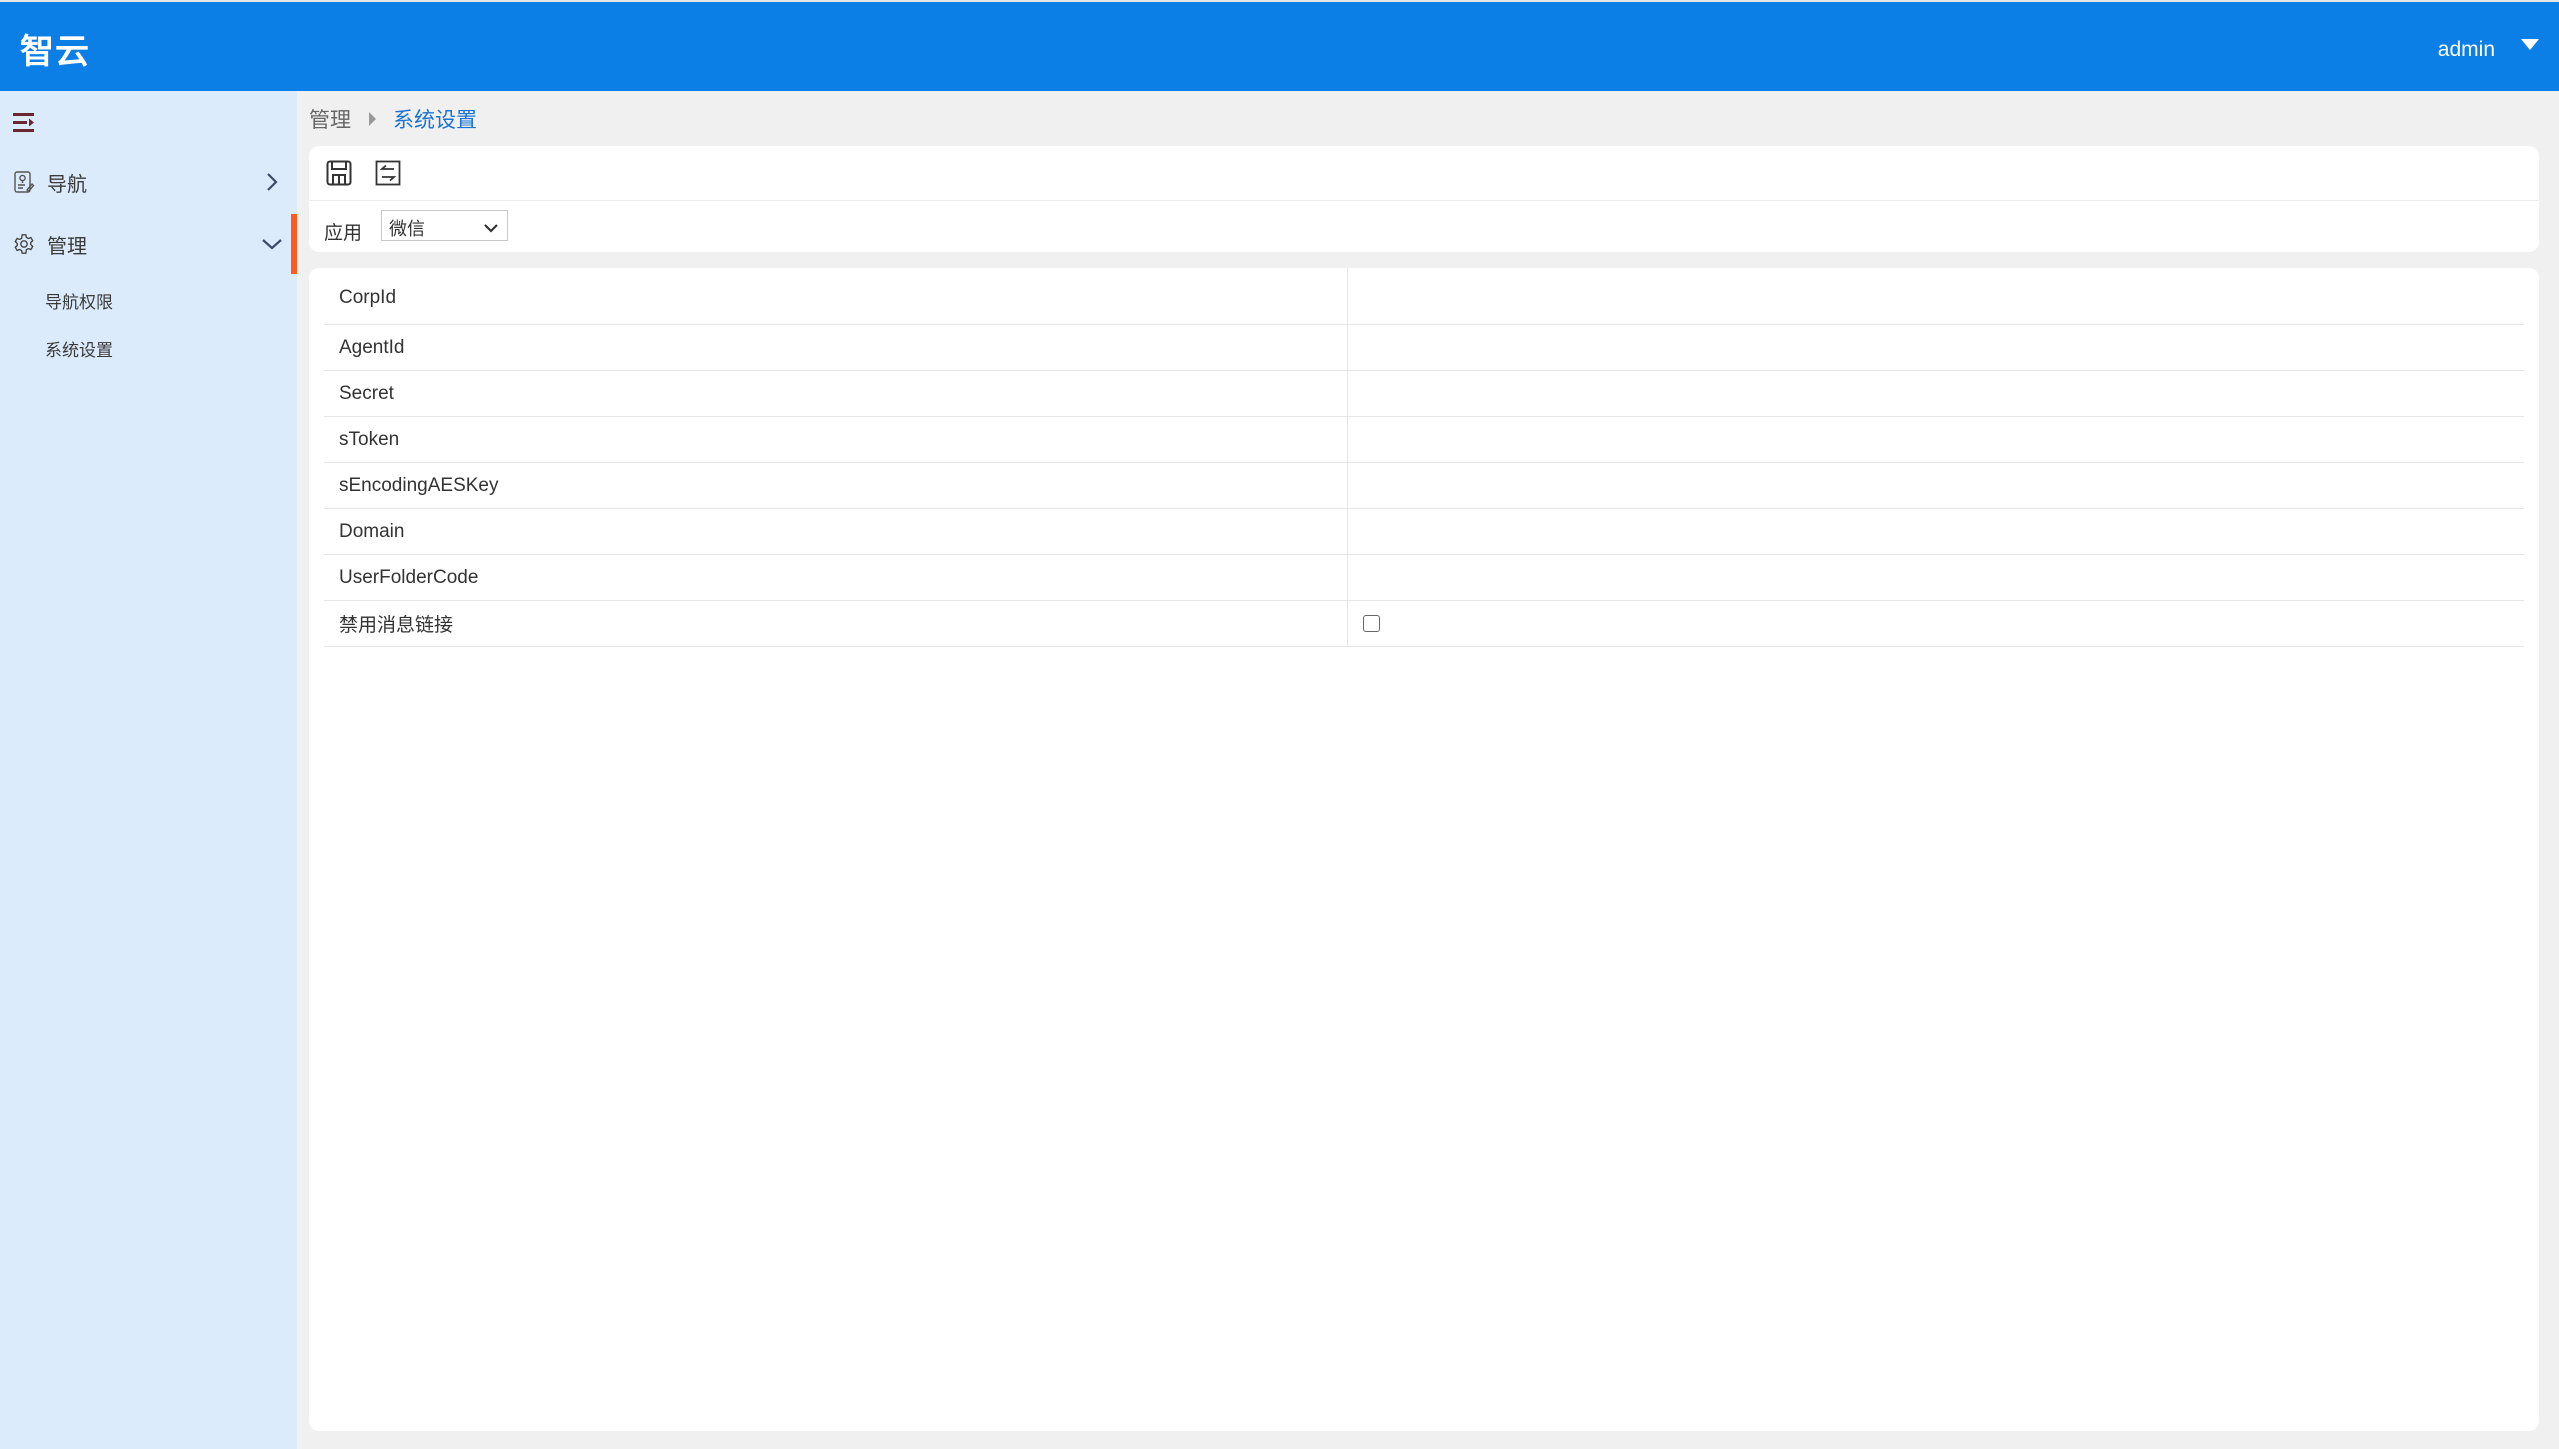 The height and width of the screenshot is (1449, 2559). I want to click on table-row: Secret, so click(1424, 393).